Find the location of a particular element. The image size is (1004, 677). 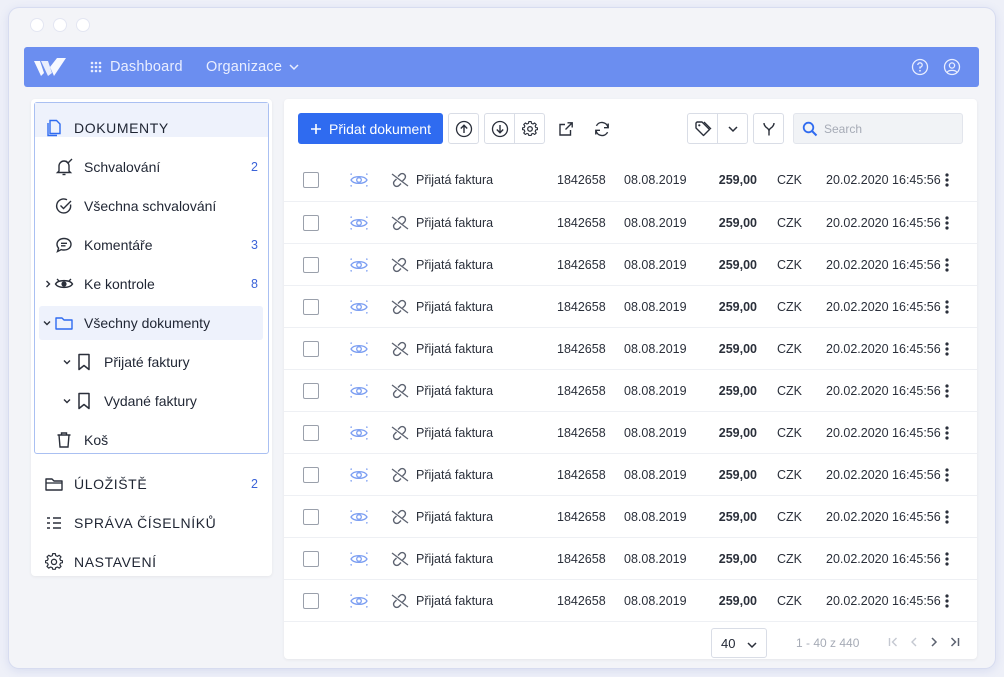

document-date: 08.08.2019 is located at coordinates (655, 601).